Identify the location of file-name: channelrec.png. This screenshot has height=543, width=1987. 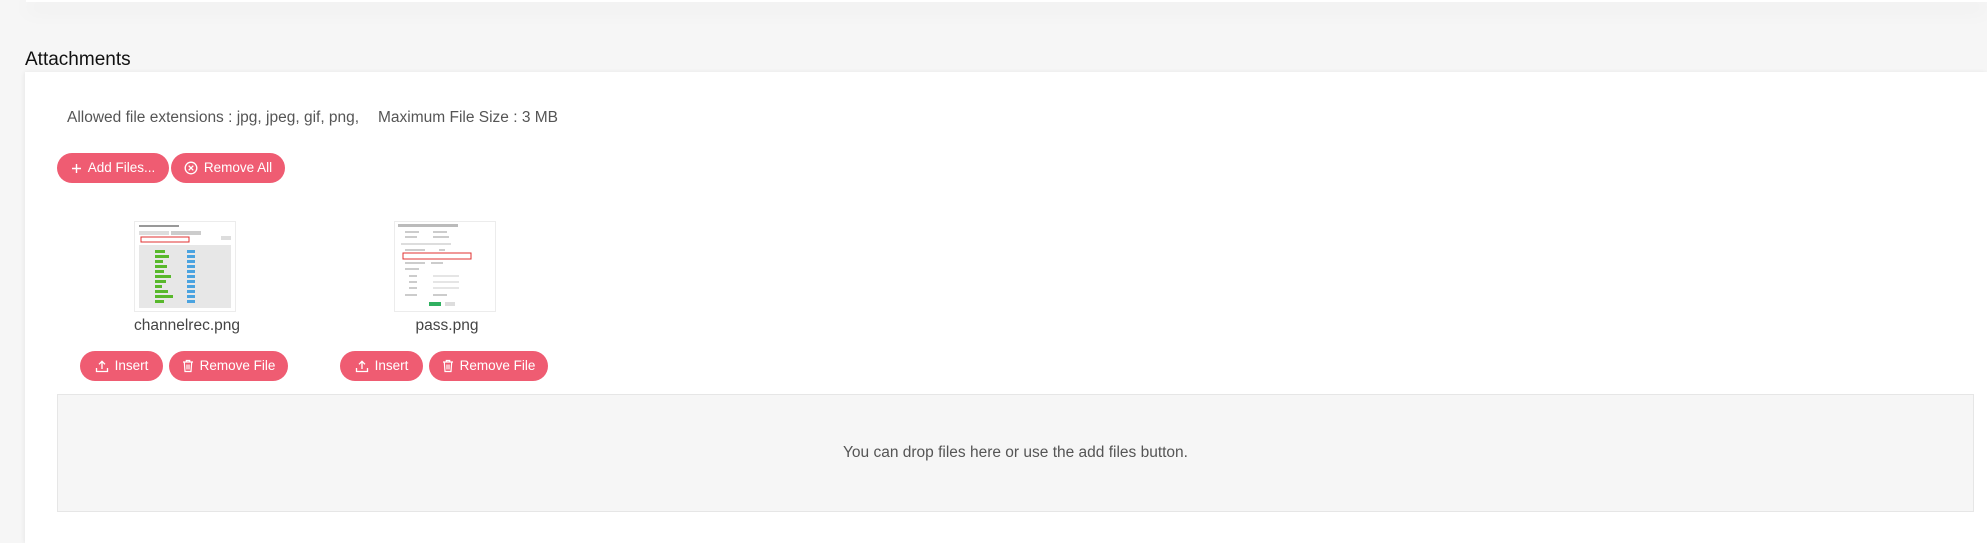
(187, 325).